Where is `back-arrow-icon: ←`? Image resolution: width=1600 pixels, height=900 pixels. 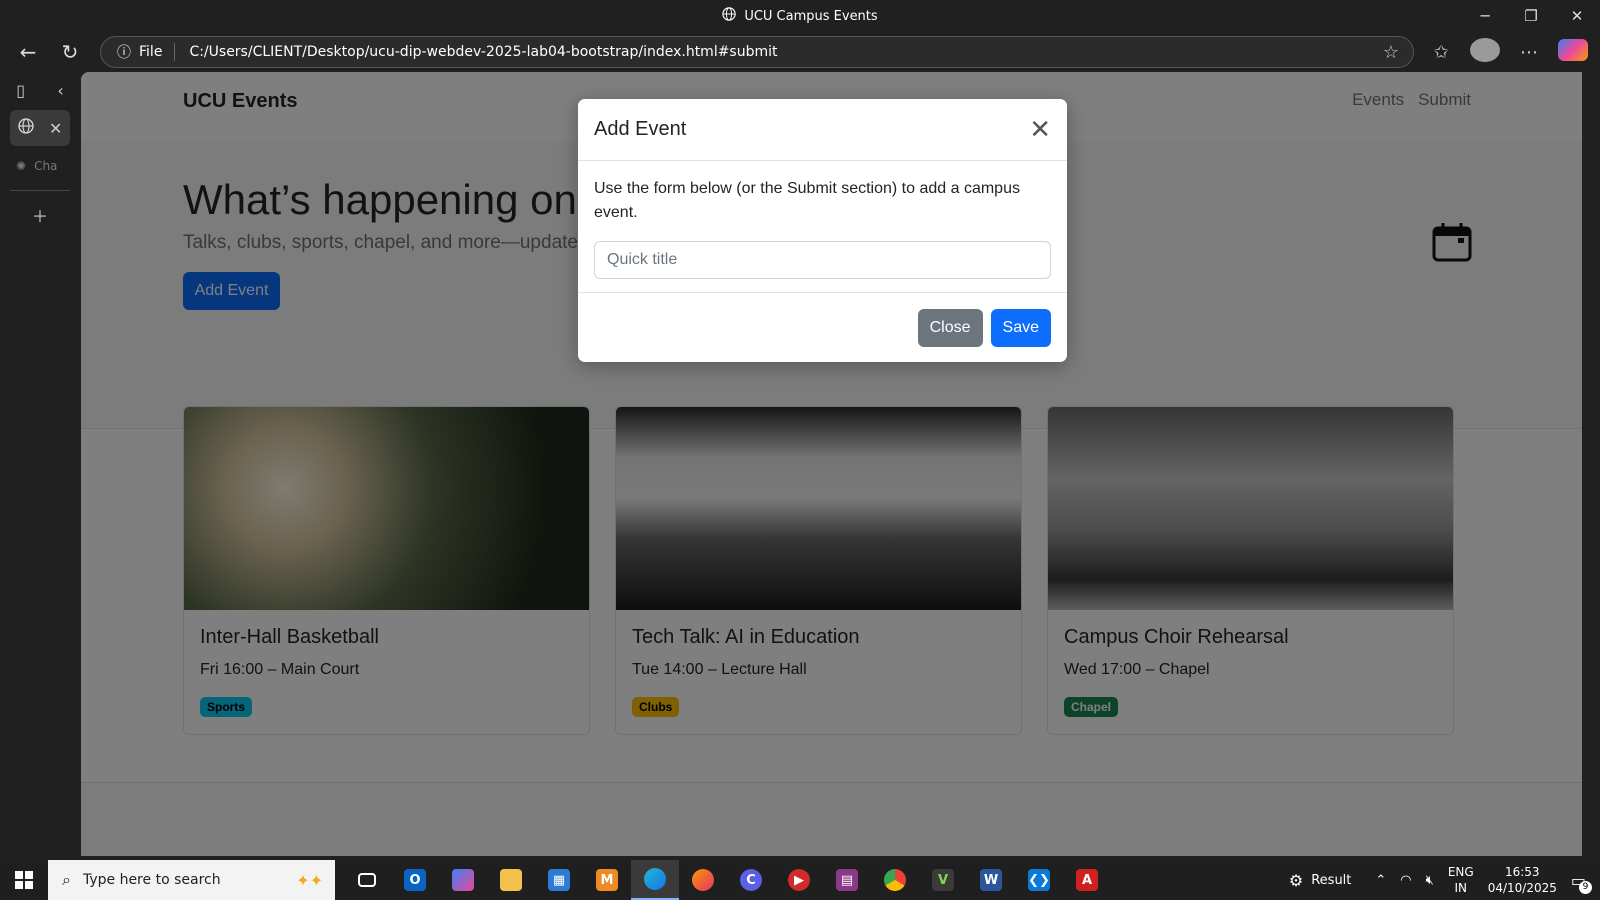 back-arrow-icon: ← is located at coordinates (28, 52).